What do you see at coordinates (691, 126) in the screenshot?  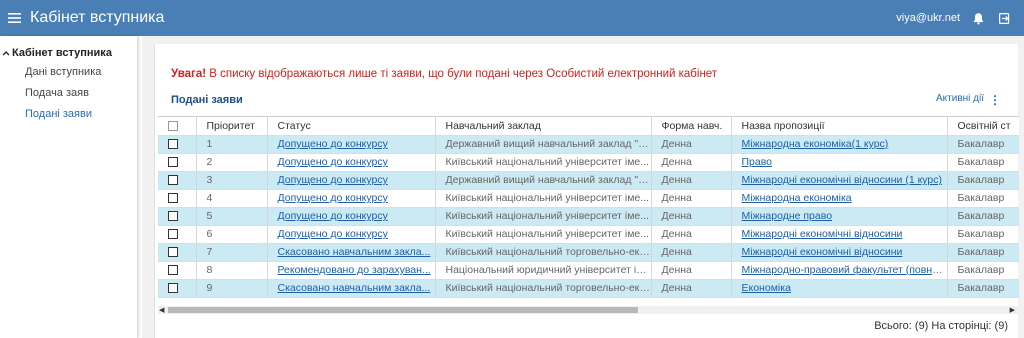 I see `column-header-study-form: Форма навч.` at bounding box center [691, 126].